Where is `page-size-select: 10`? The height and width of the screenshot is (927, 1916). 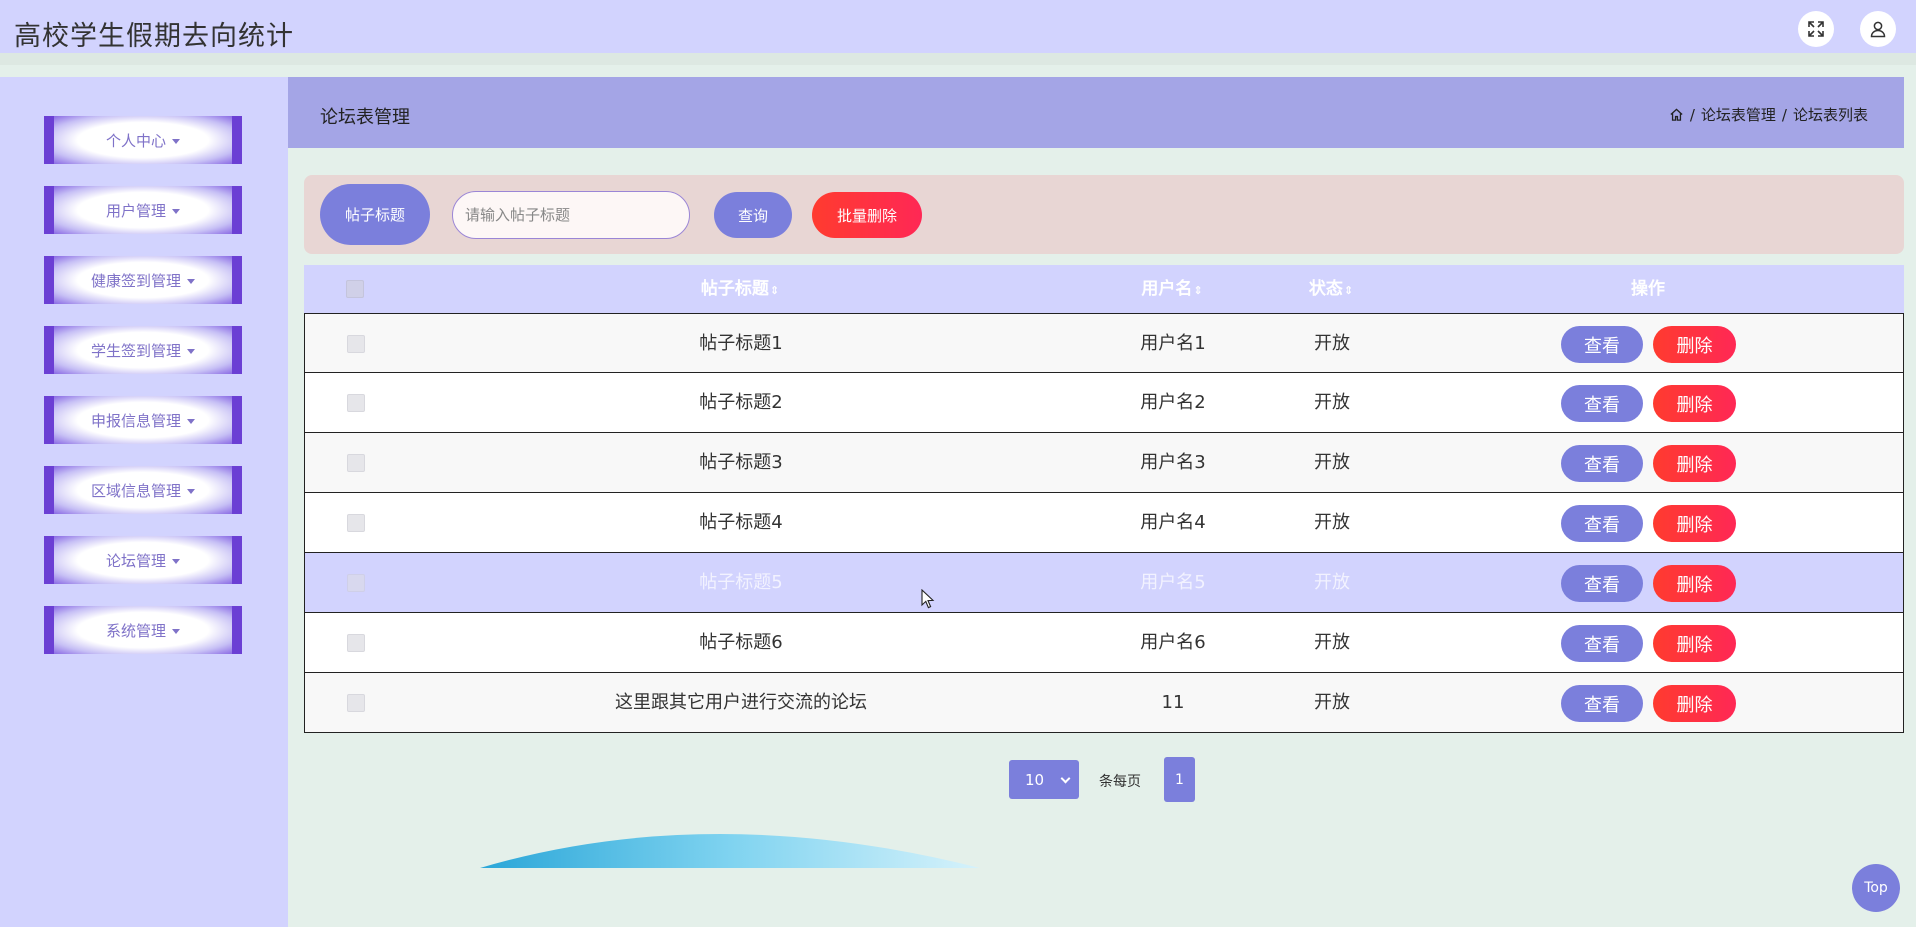
page-size-select: 10 is located at coordinates (1044, 779).